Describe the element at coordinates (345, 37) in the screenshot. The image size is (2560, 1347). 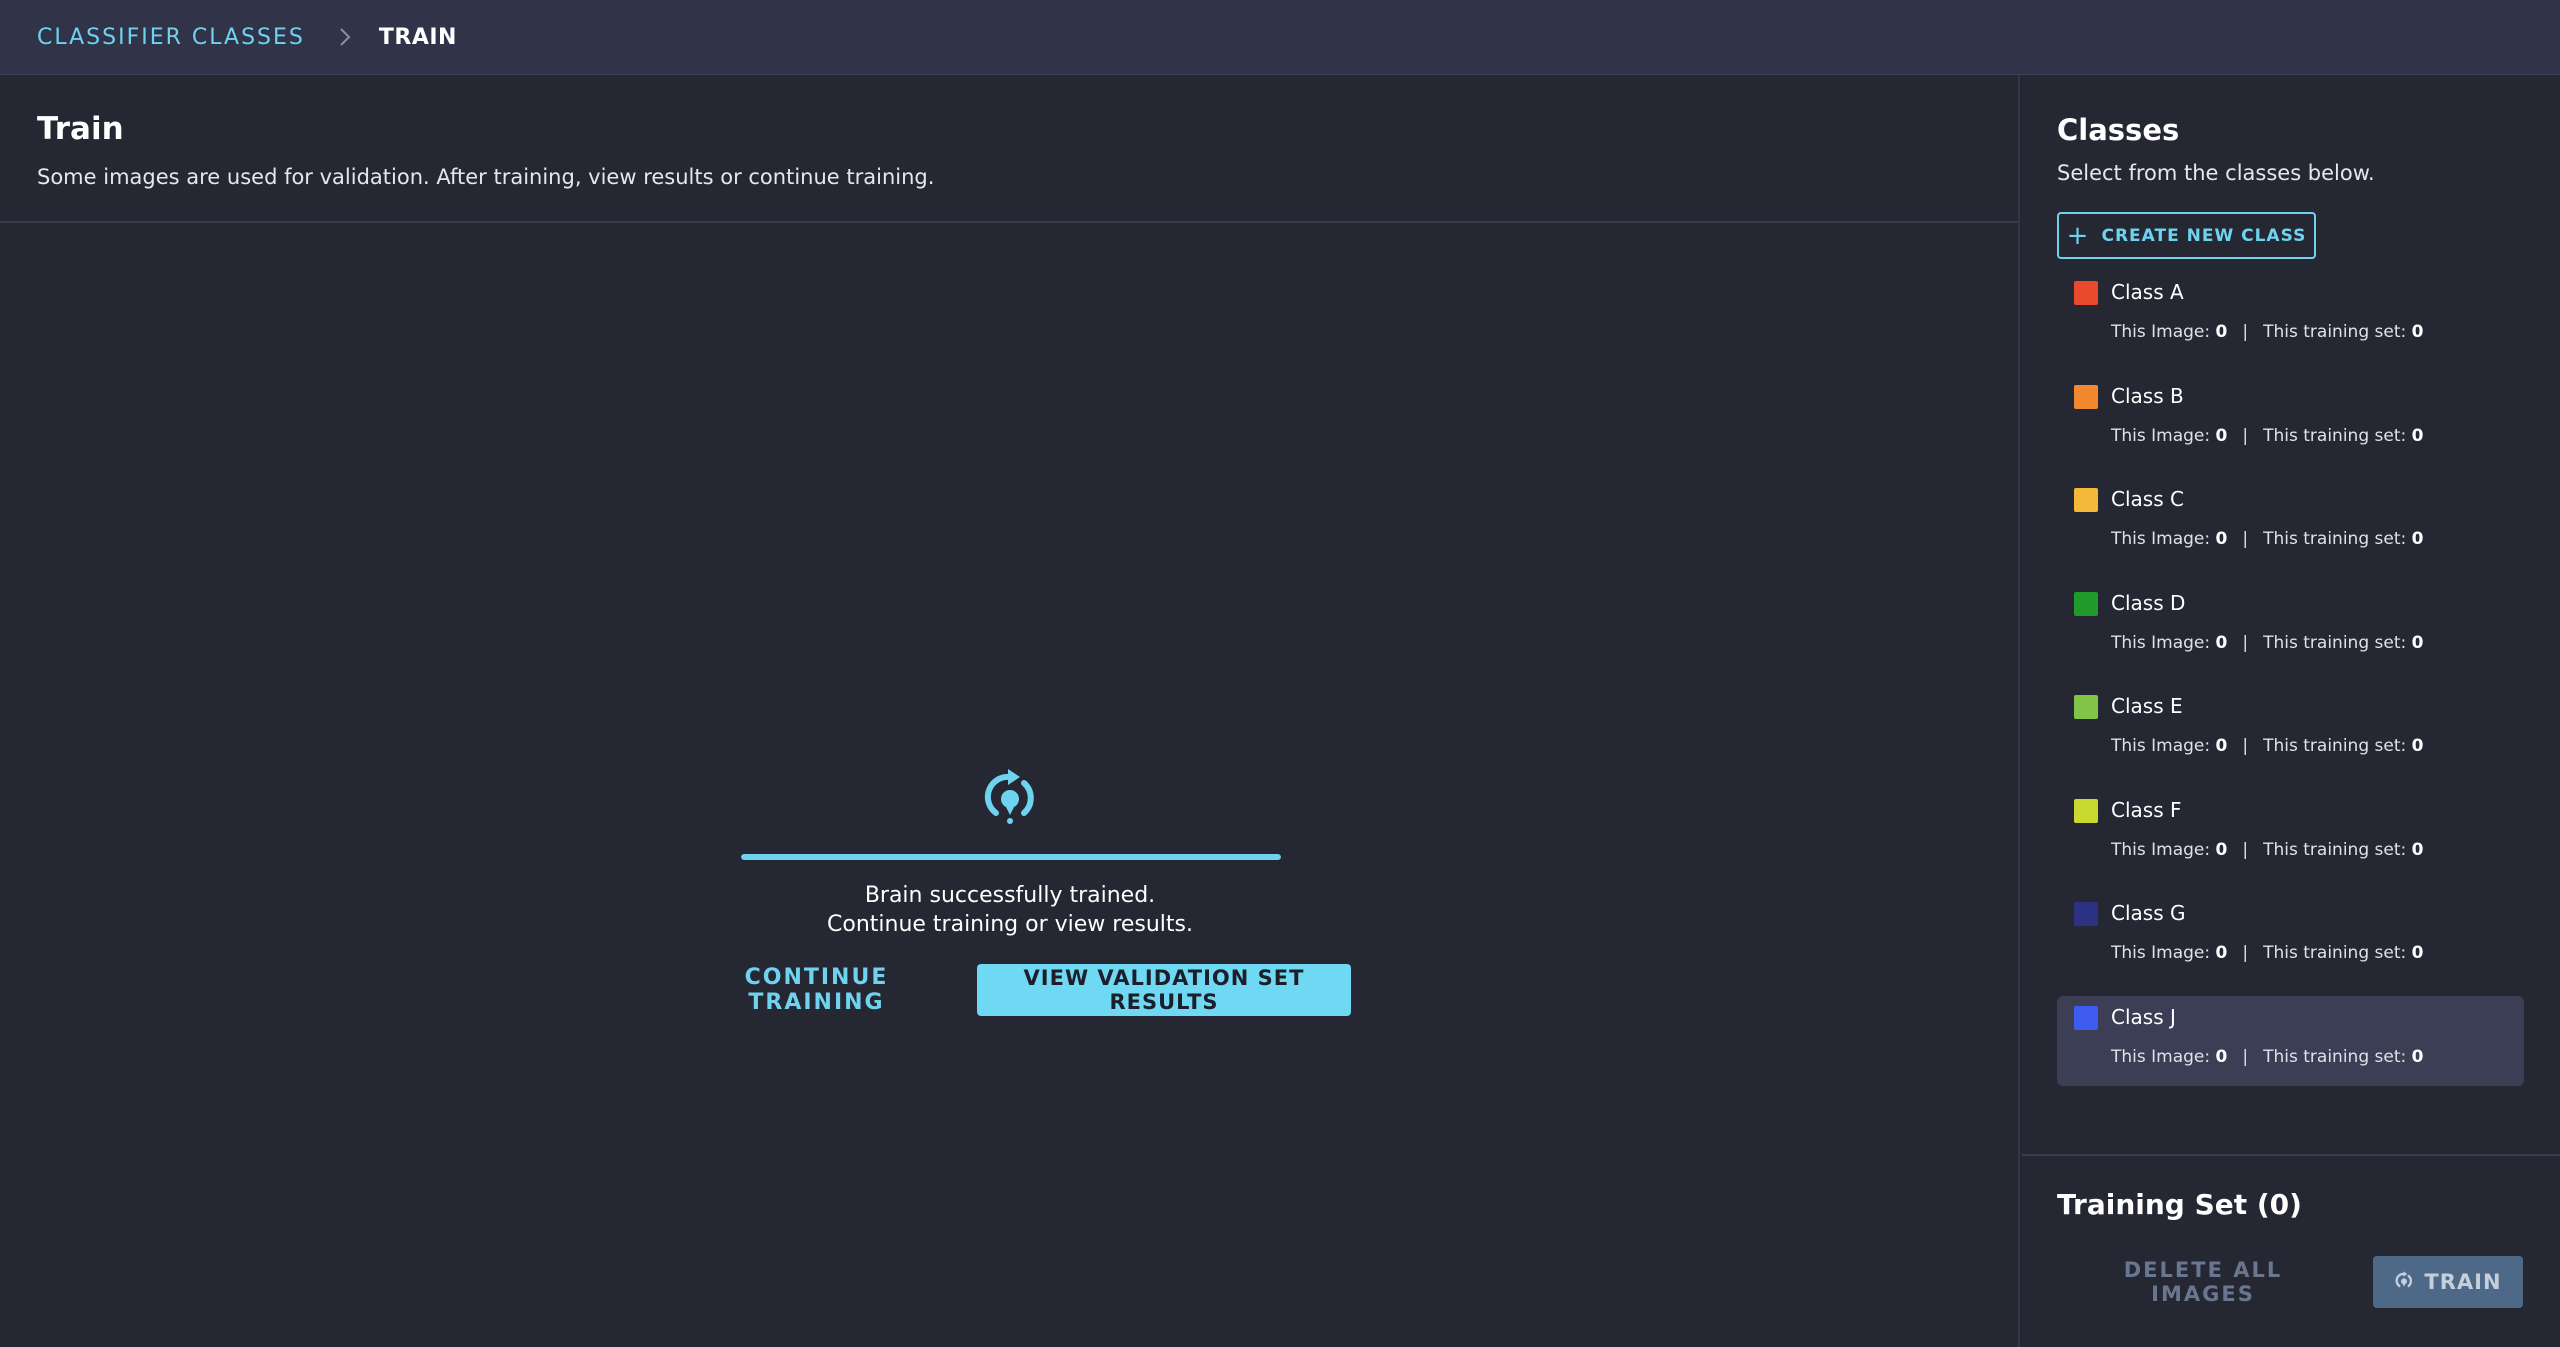
I see `chevron-right-icon` at that location.